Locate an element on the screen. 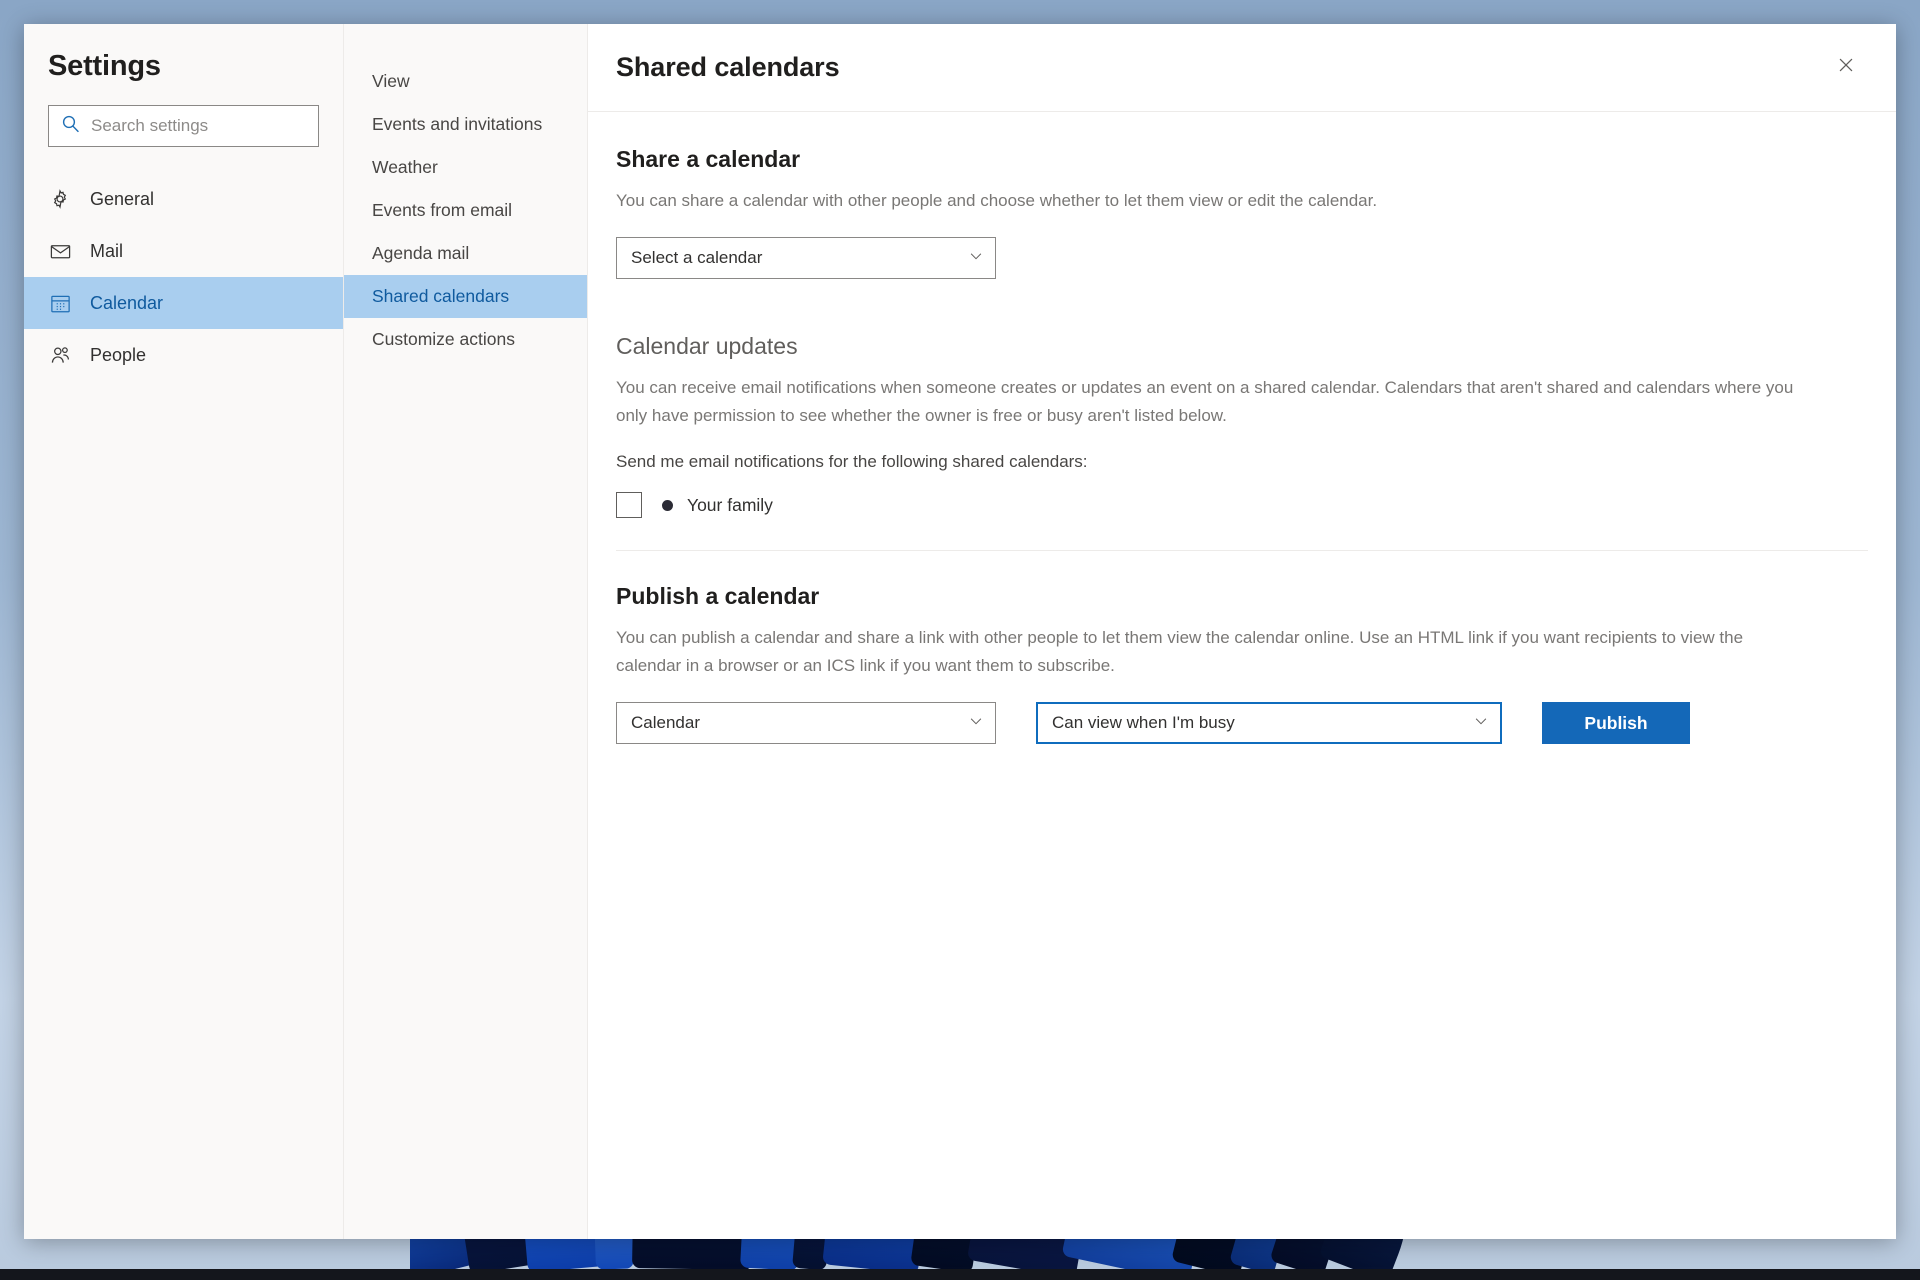 The image size is (1920, 1280). envelope-icon is located at coordinates (60, 251).